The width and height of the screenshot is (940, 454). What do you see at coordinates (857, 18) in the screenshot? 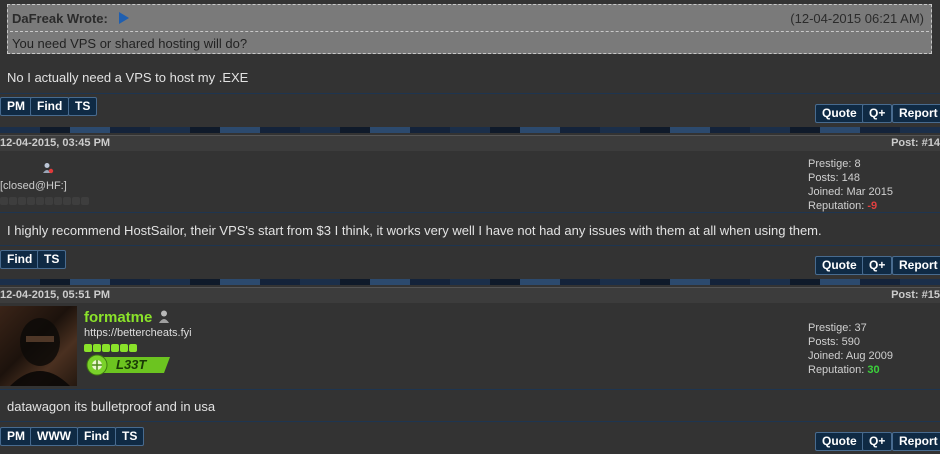
I see `quote-date: (12-04-2015 06:21 AM)` at bounding box center [857, 18].